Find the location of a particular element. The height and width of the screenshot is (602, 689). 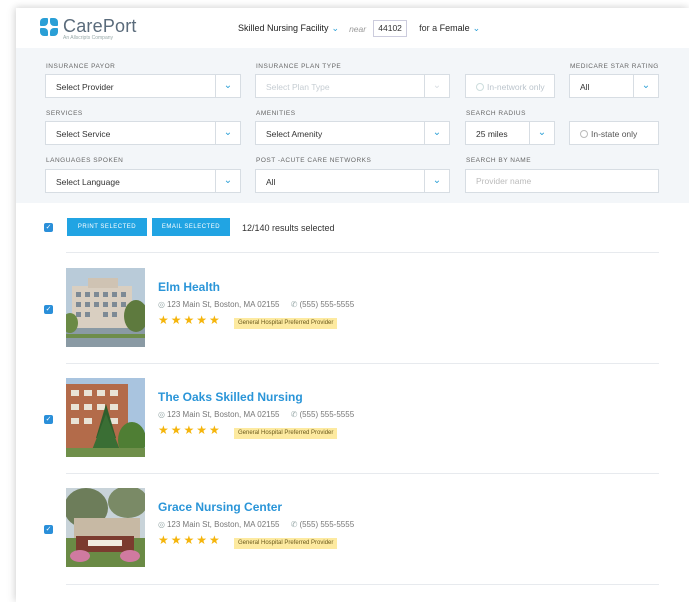

logo-icon is located at coordinates (49, 27).